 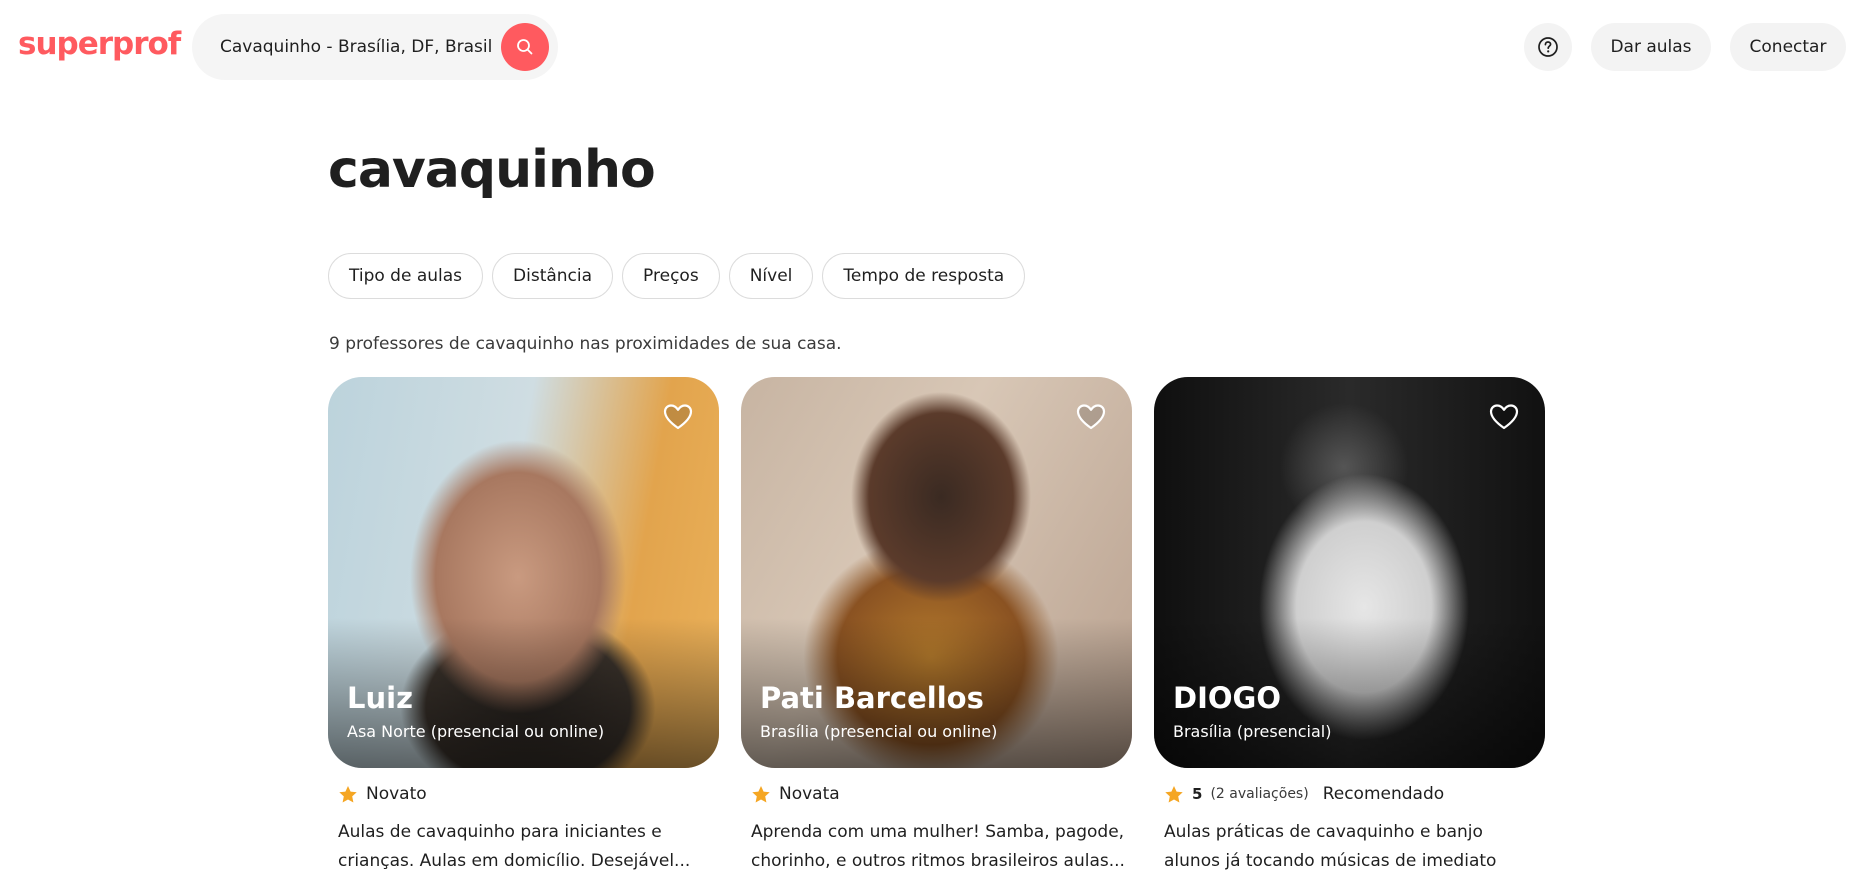 I want to click on search-icon, so click(x=525, y=47).